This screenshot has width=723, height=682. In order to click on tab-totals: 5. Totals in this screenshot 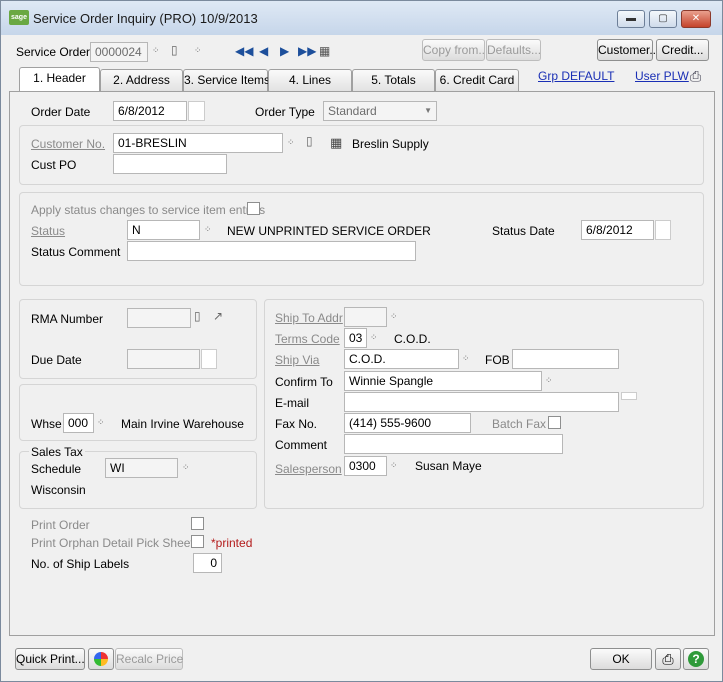, I will do `click(393, 80)`.